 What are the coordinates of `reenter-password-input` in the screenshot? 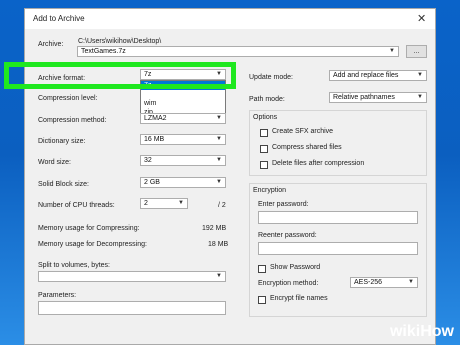 It's located at (338, 248).